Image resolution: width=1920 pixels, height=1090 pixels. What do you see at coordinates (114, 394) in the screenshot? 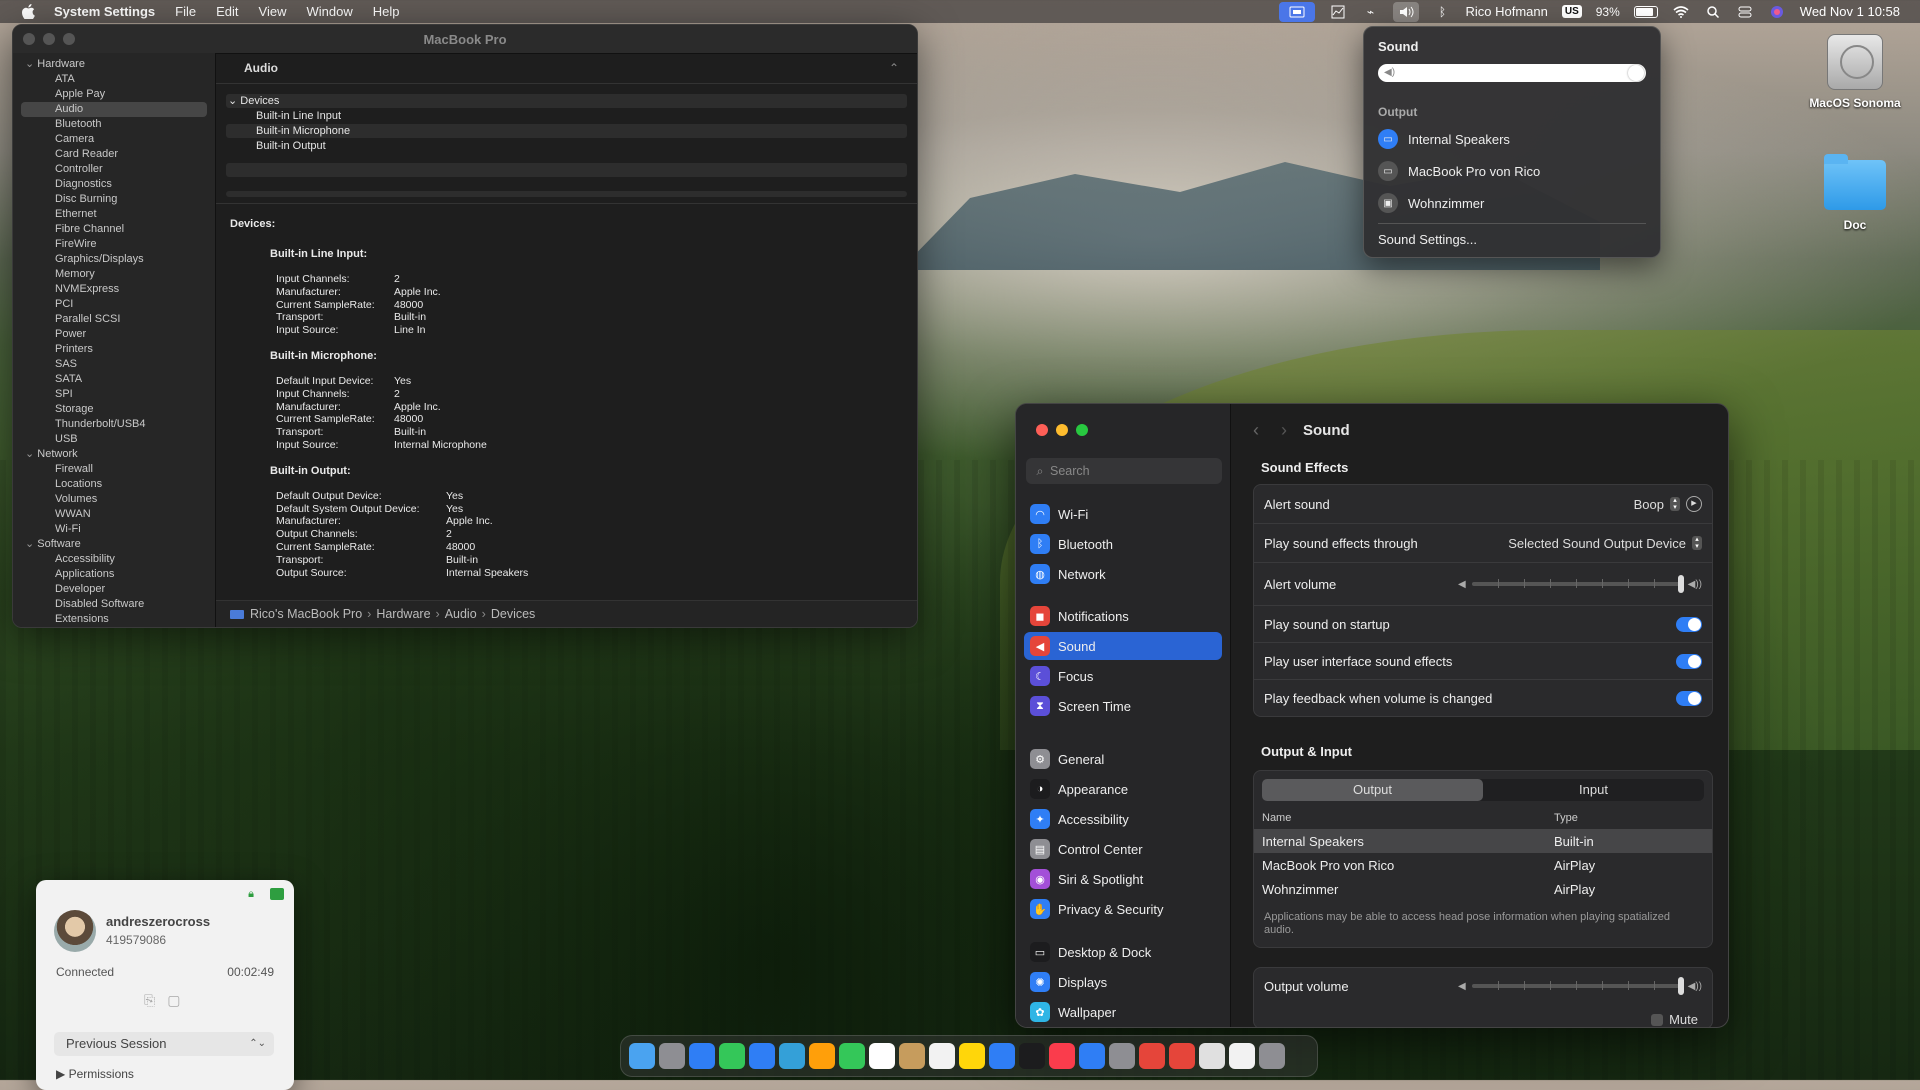
I see `sidebar-item: SPI` at bounding box center [114, 394].